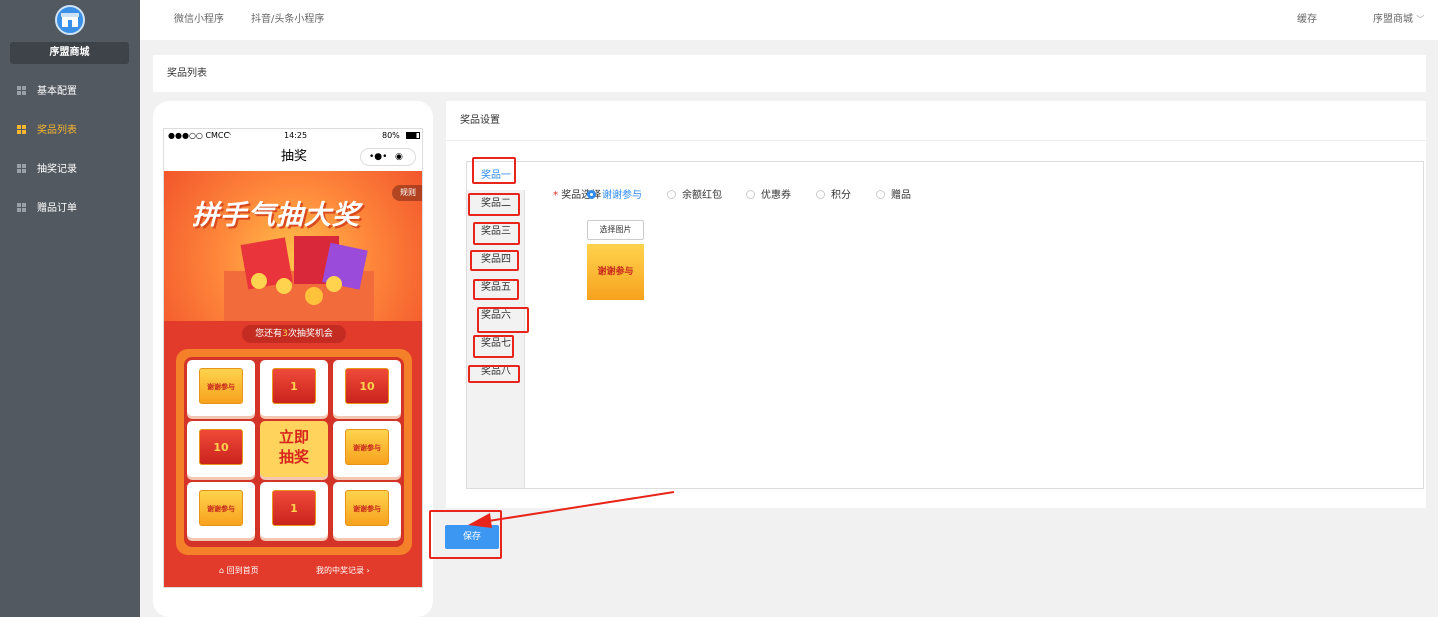  I want to click on phone-title-bar: 抽奖 •●• ◉, so click(293, 157).